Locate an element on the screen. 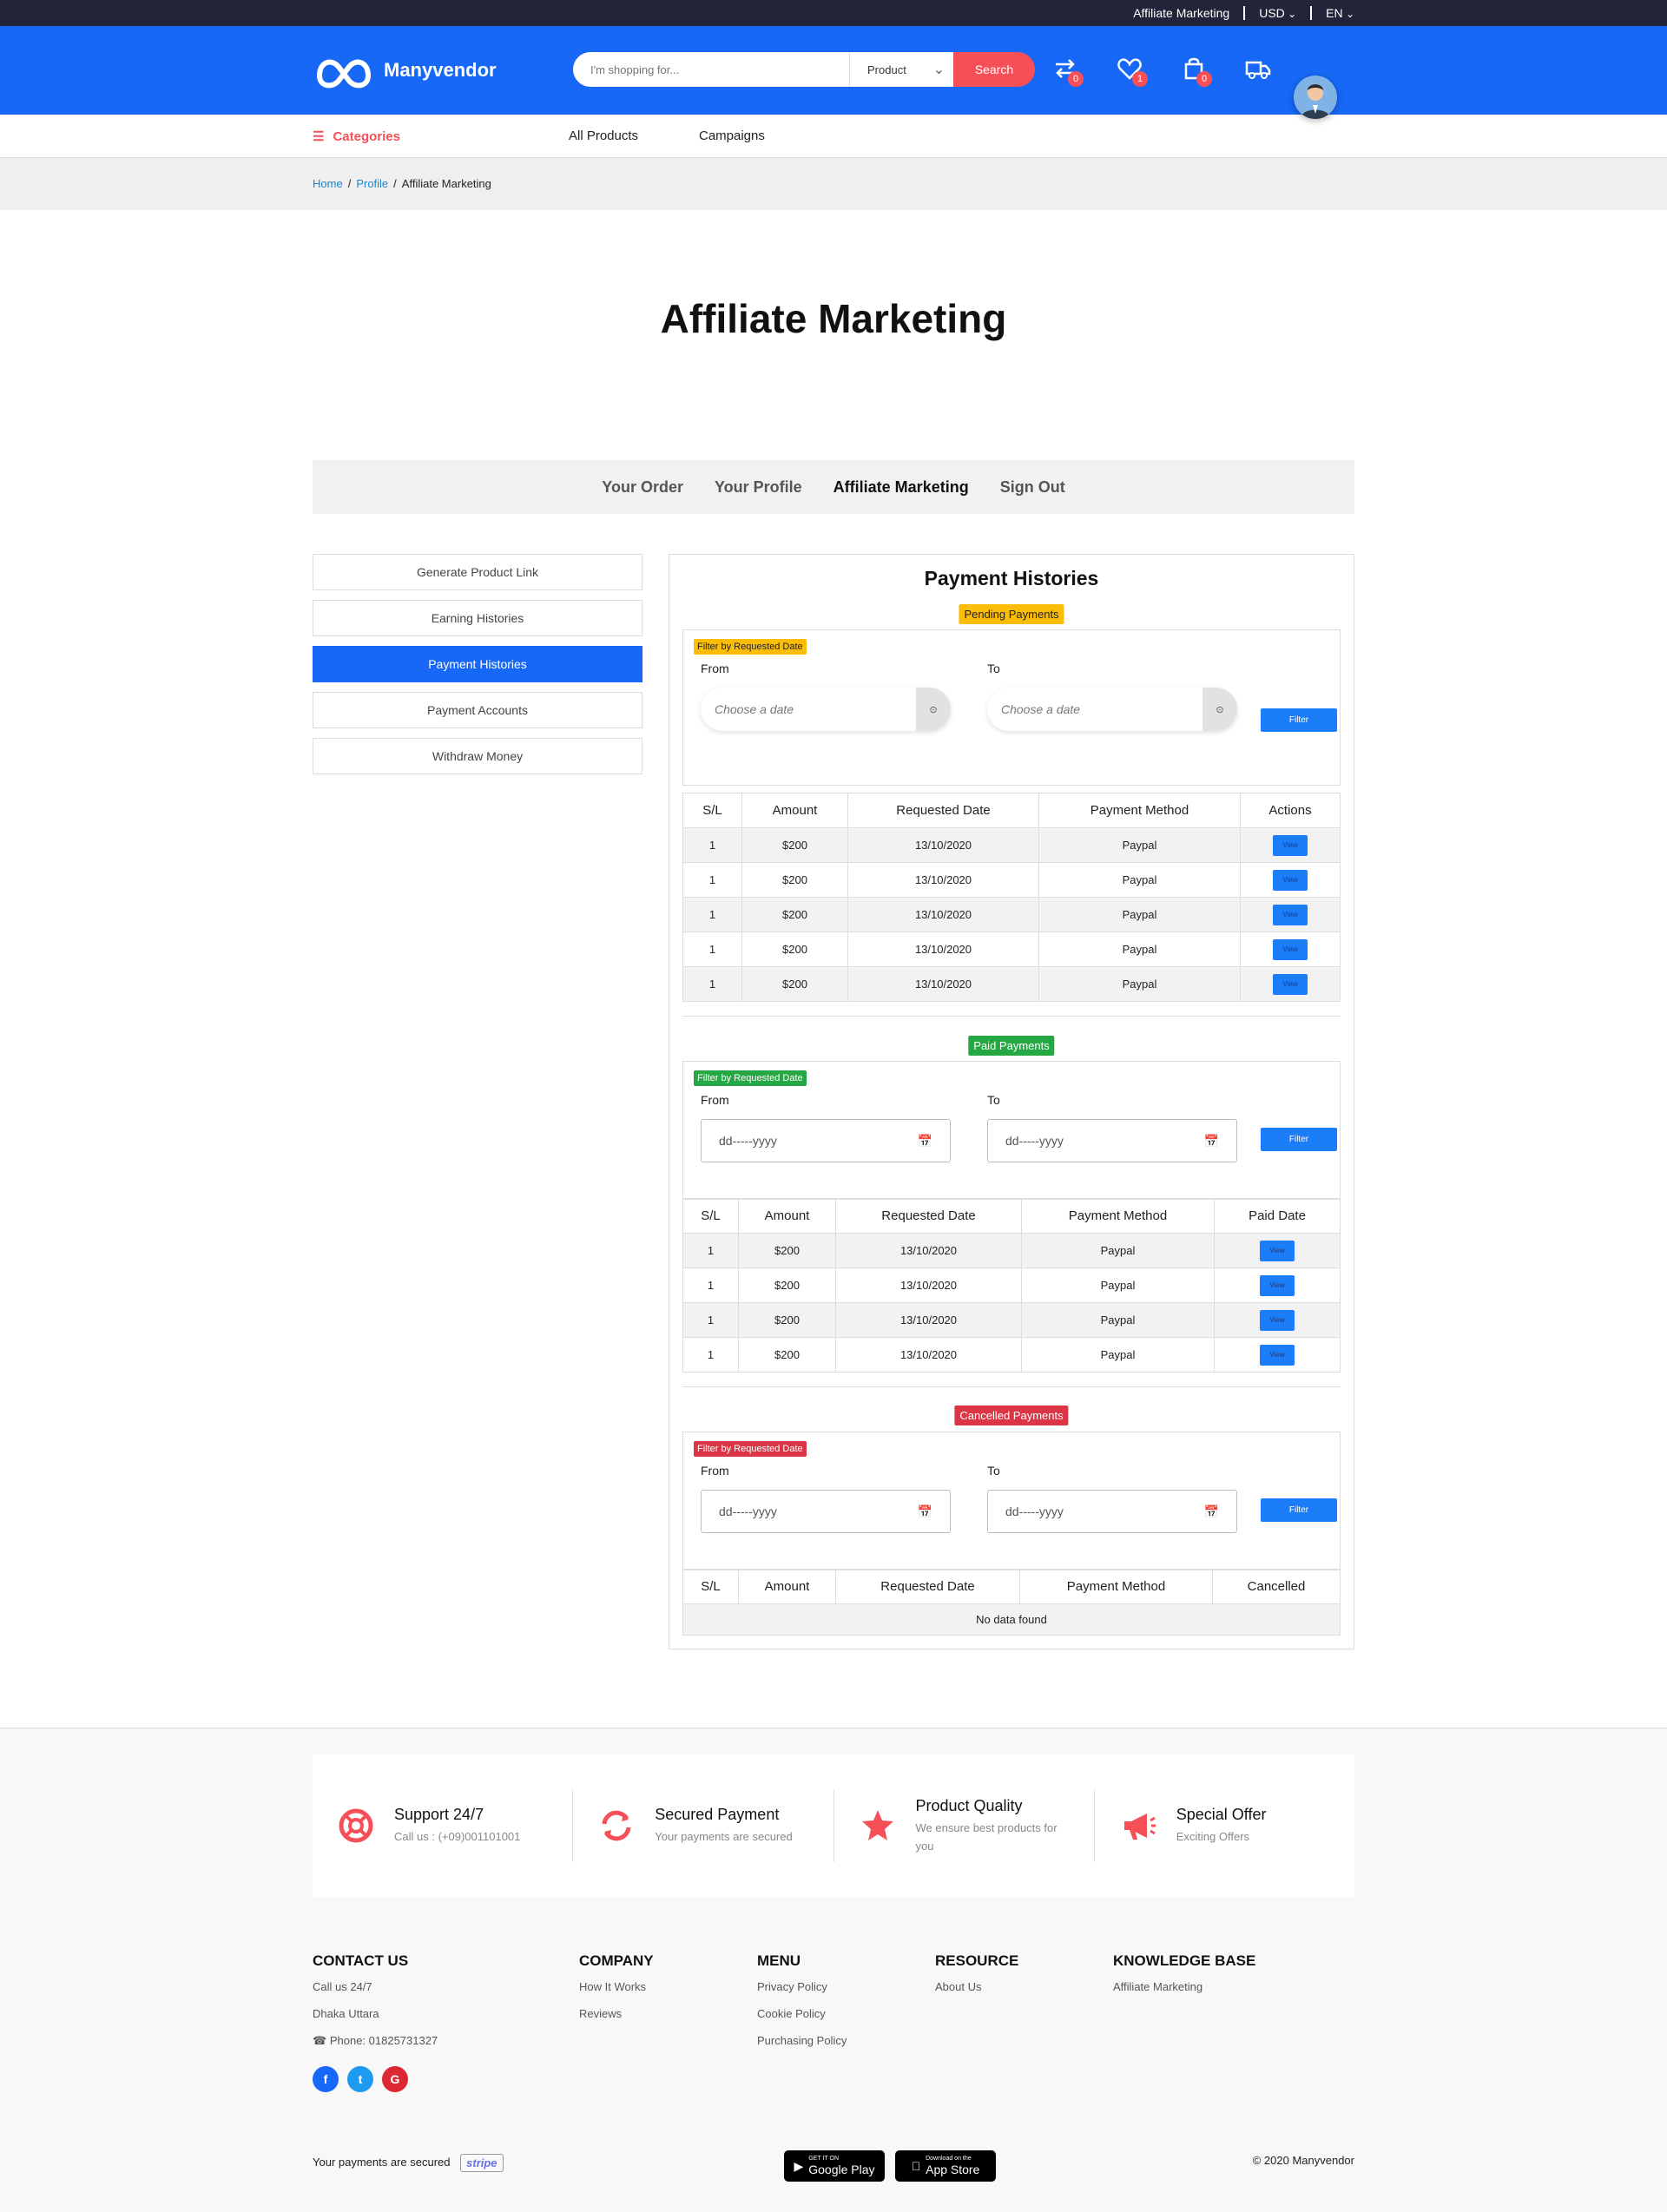  google-icon: G is located at coordinates (395, 2079).